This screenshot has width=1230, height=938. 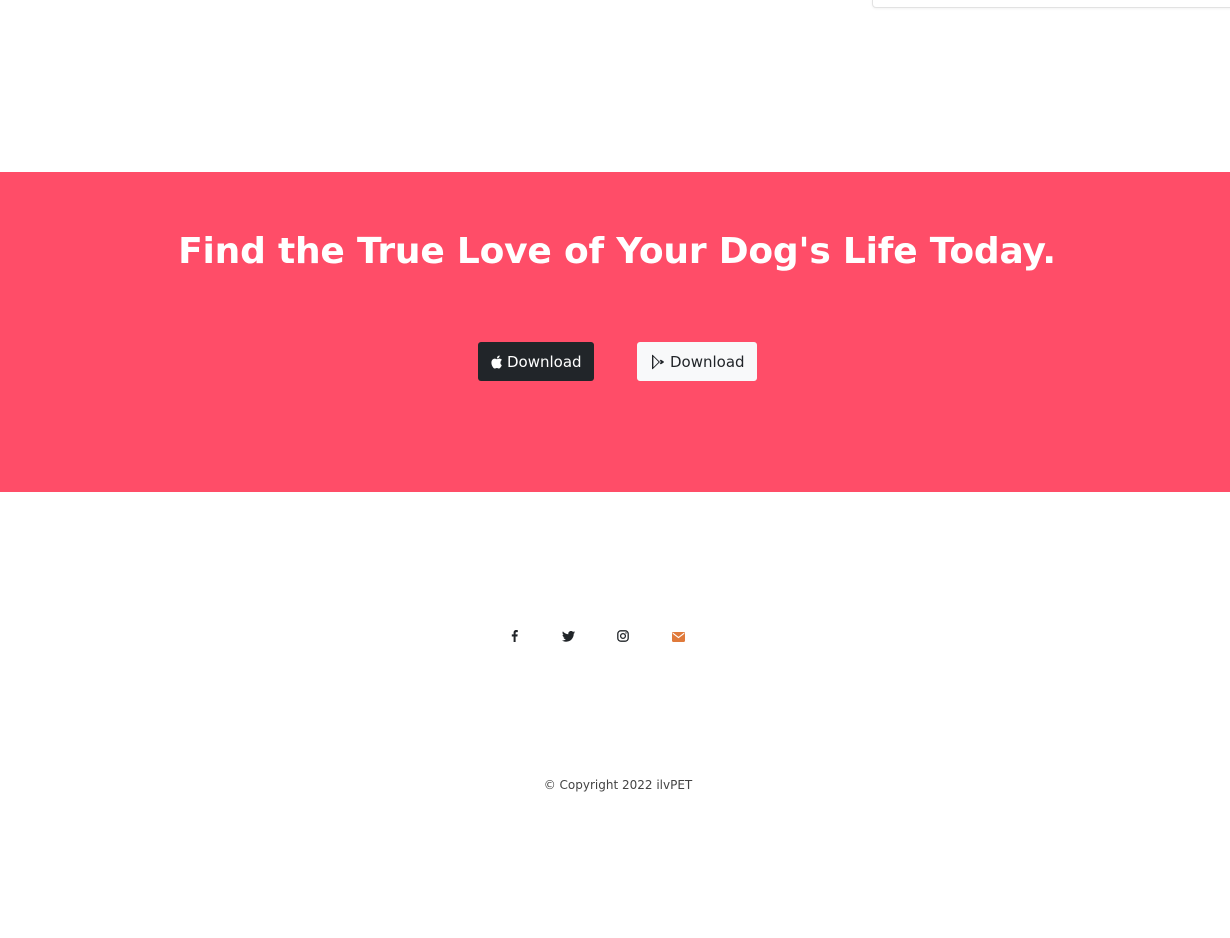 I want to click on google-play-download-button: Download, so click(x=697, y=361).